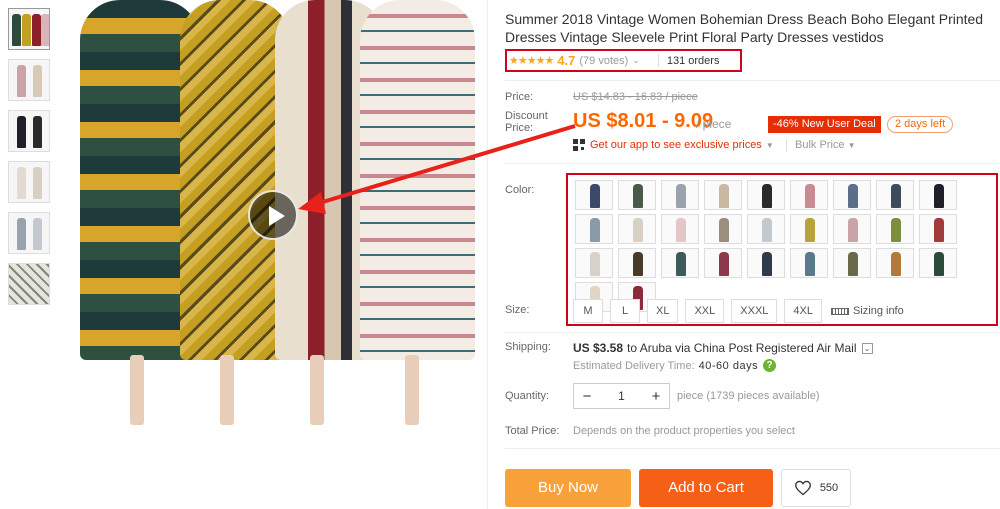 The width and height of the screenshot is (1000, 509). Describe the element at coordinates (528, 347) in the screenshot. I see `shipping-label: Shipping:` at that location.